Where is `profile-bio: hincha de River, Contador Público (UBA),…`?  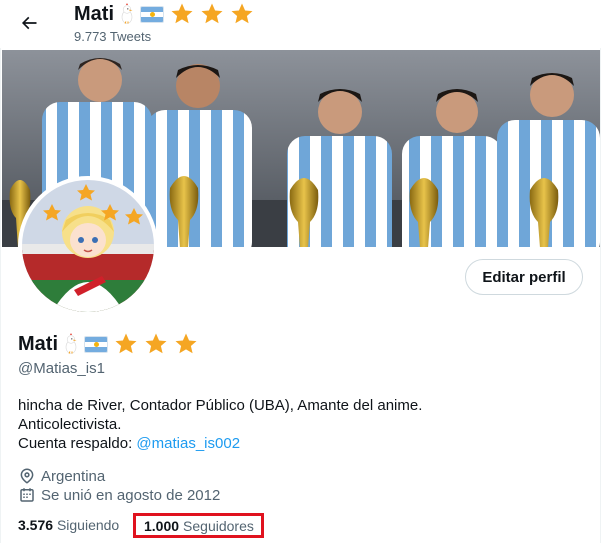 profile-bio: hincha de River, Contador Público (UBA),… is located at coordinates (298, 424).